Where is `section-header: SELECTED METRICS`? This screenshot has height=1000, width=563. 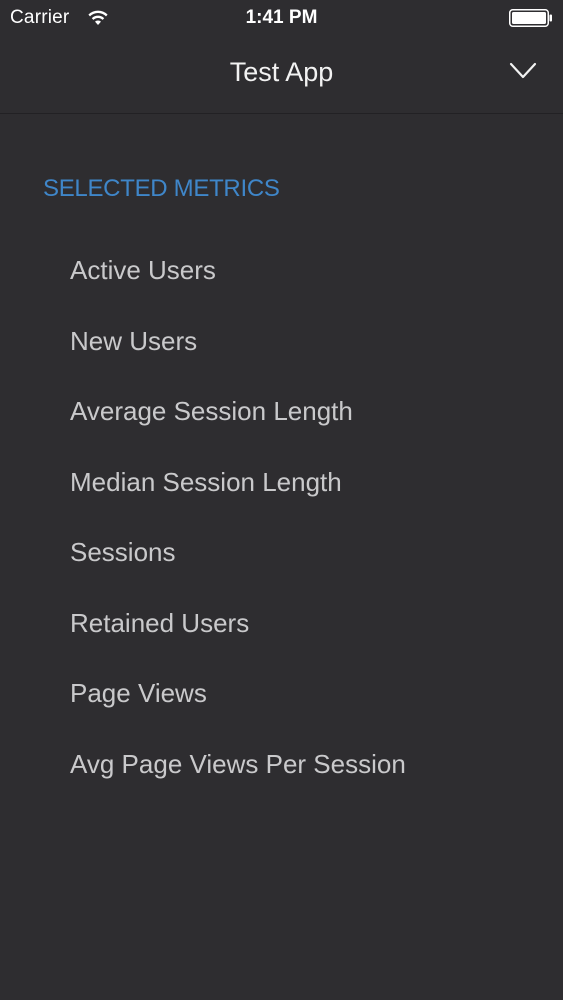
section-header: SELECTED METRICS is located at coordinates (161, 188).